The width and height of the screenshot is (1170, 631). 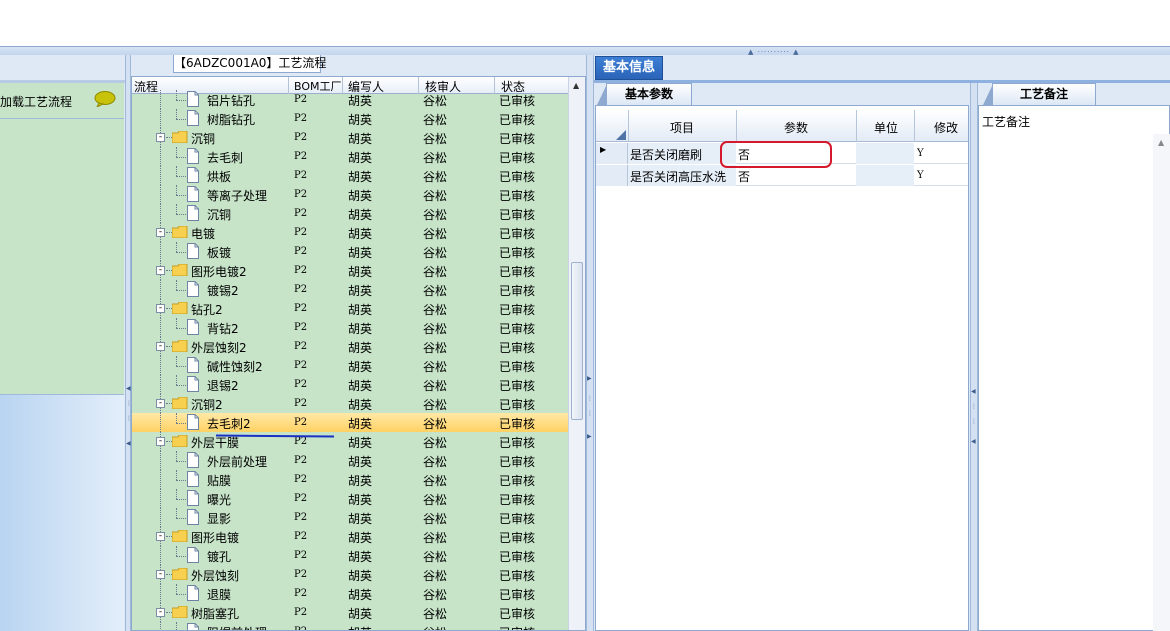 What do you see at coordinates (350, 555) in the screenshot?
I see `tree-leaf-row: 镀孔 P2 胡英 谷松 已审核` at bounding box center [350, 555].